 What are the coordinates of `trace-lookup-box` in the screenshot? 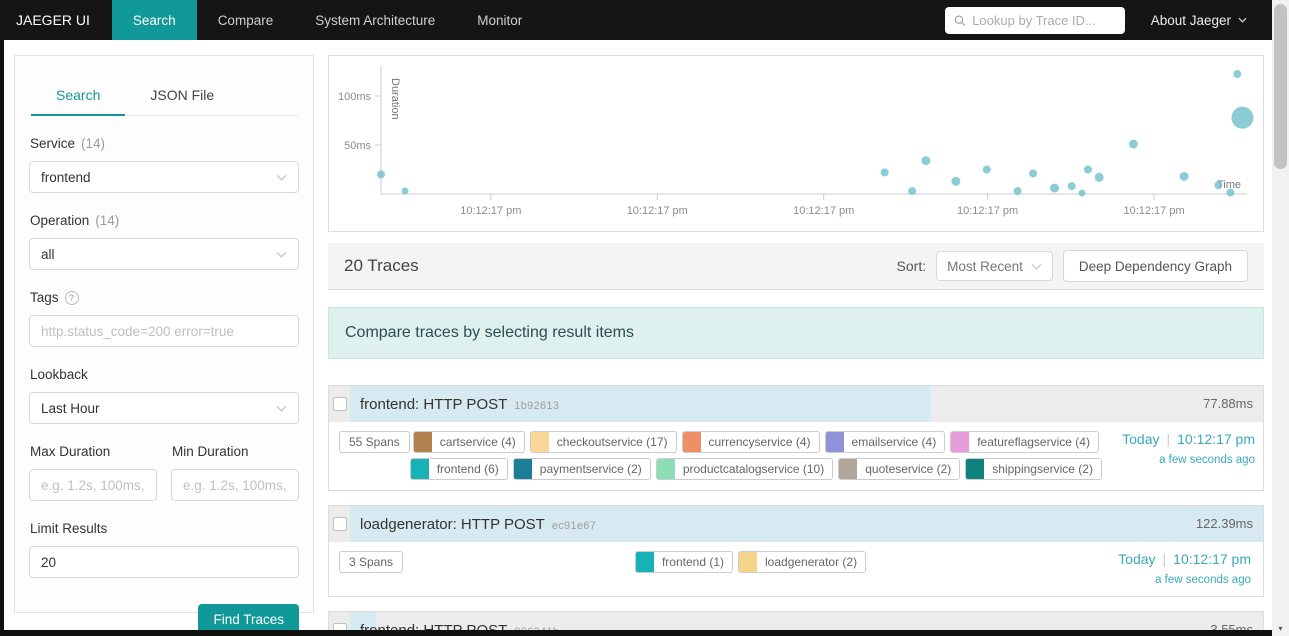 It's located at (1034, 20).